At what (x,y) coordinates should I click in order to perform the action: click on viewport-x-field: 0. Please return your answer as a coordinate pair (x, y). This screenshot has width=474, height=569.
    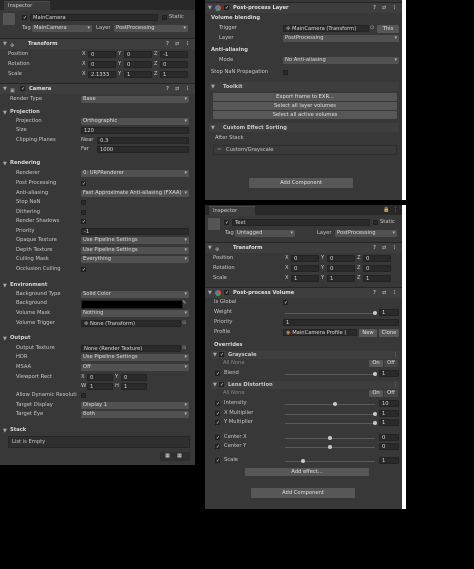
    Looking at the image, I should click on (100, 377).